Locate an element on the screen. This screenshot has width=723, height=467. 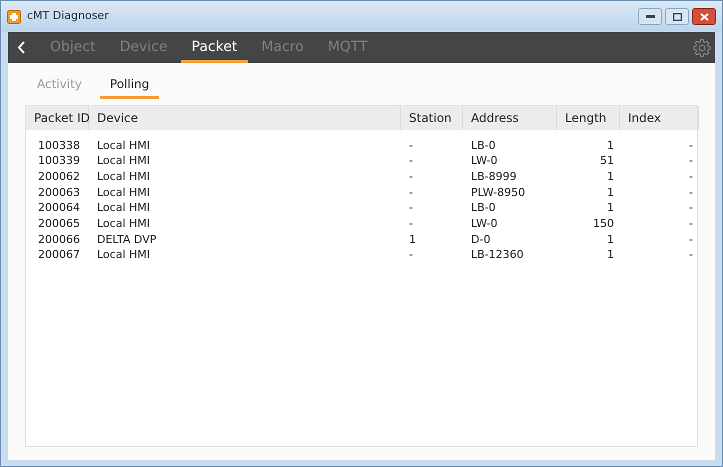
column-header: Packet ID is located at coordinates (62, 118).